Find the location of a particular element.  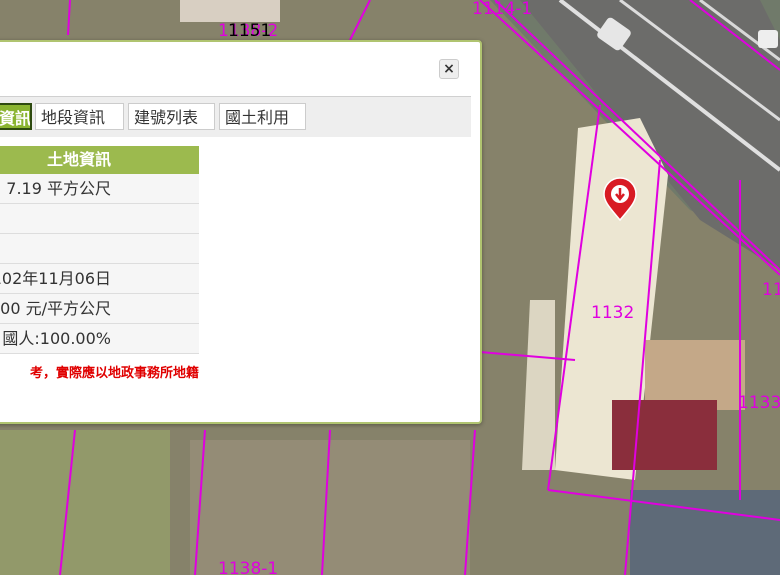

popup-tab-bar: 資訊 地段資訊 建號列表 國土利用 is located at coordinates (235, 116).